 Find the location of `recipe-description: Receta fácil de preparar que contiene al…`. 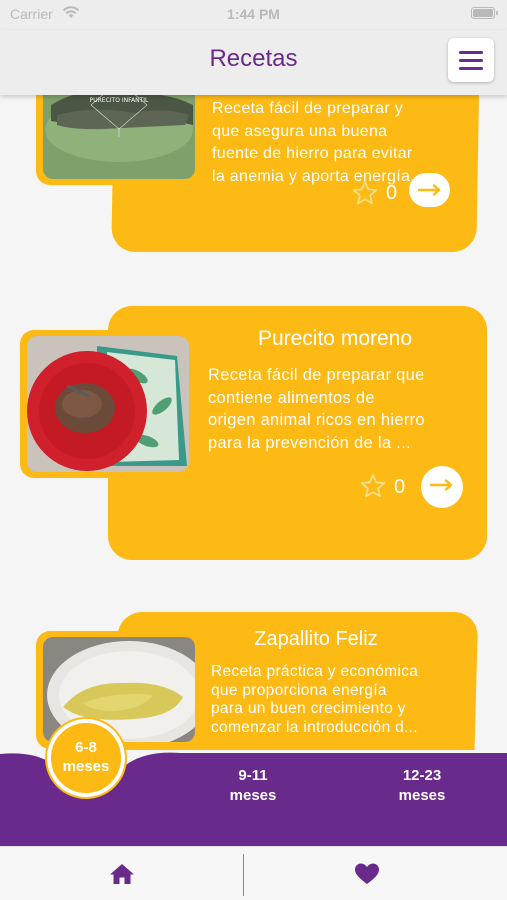

recipe-description: Receta fácil de preparar que contiene al… is located at coordinates (343, 409).